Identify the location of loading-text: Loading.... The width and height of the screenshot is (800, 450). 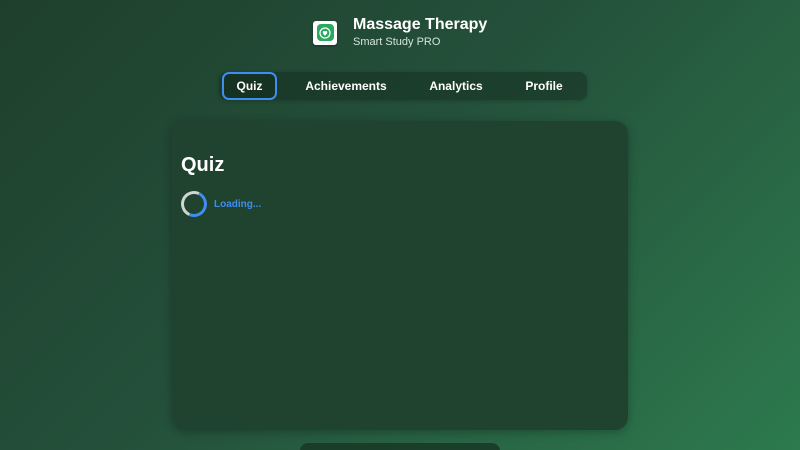
(238, 204).